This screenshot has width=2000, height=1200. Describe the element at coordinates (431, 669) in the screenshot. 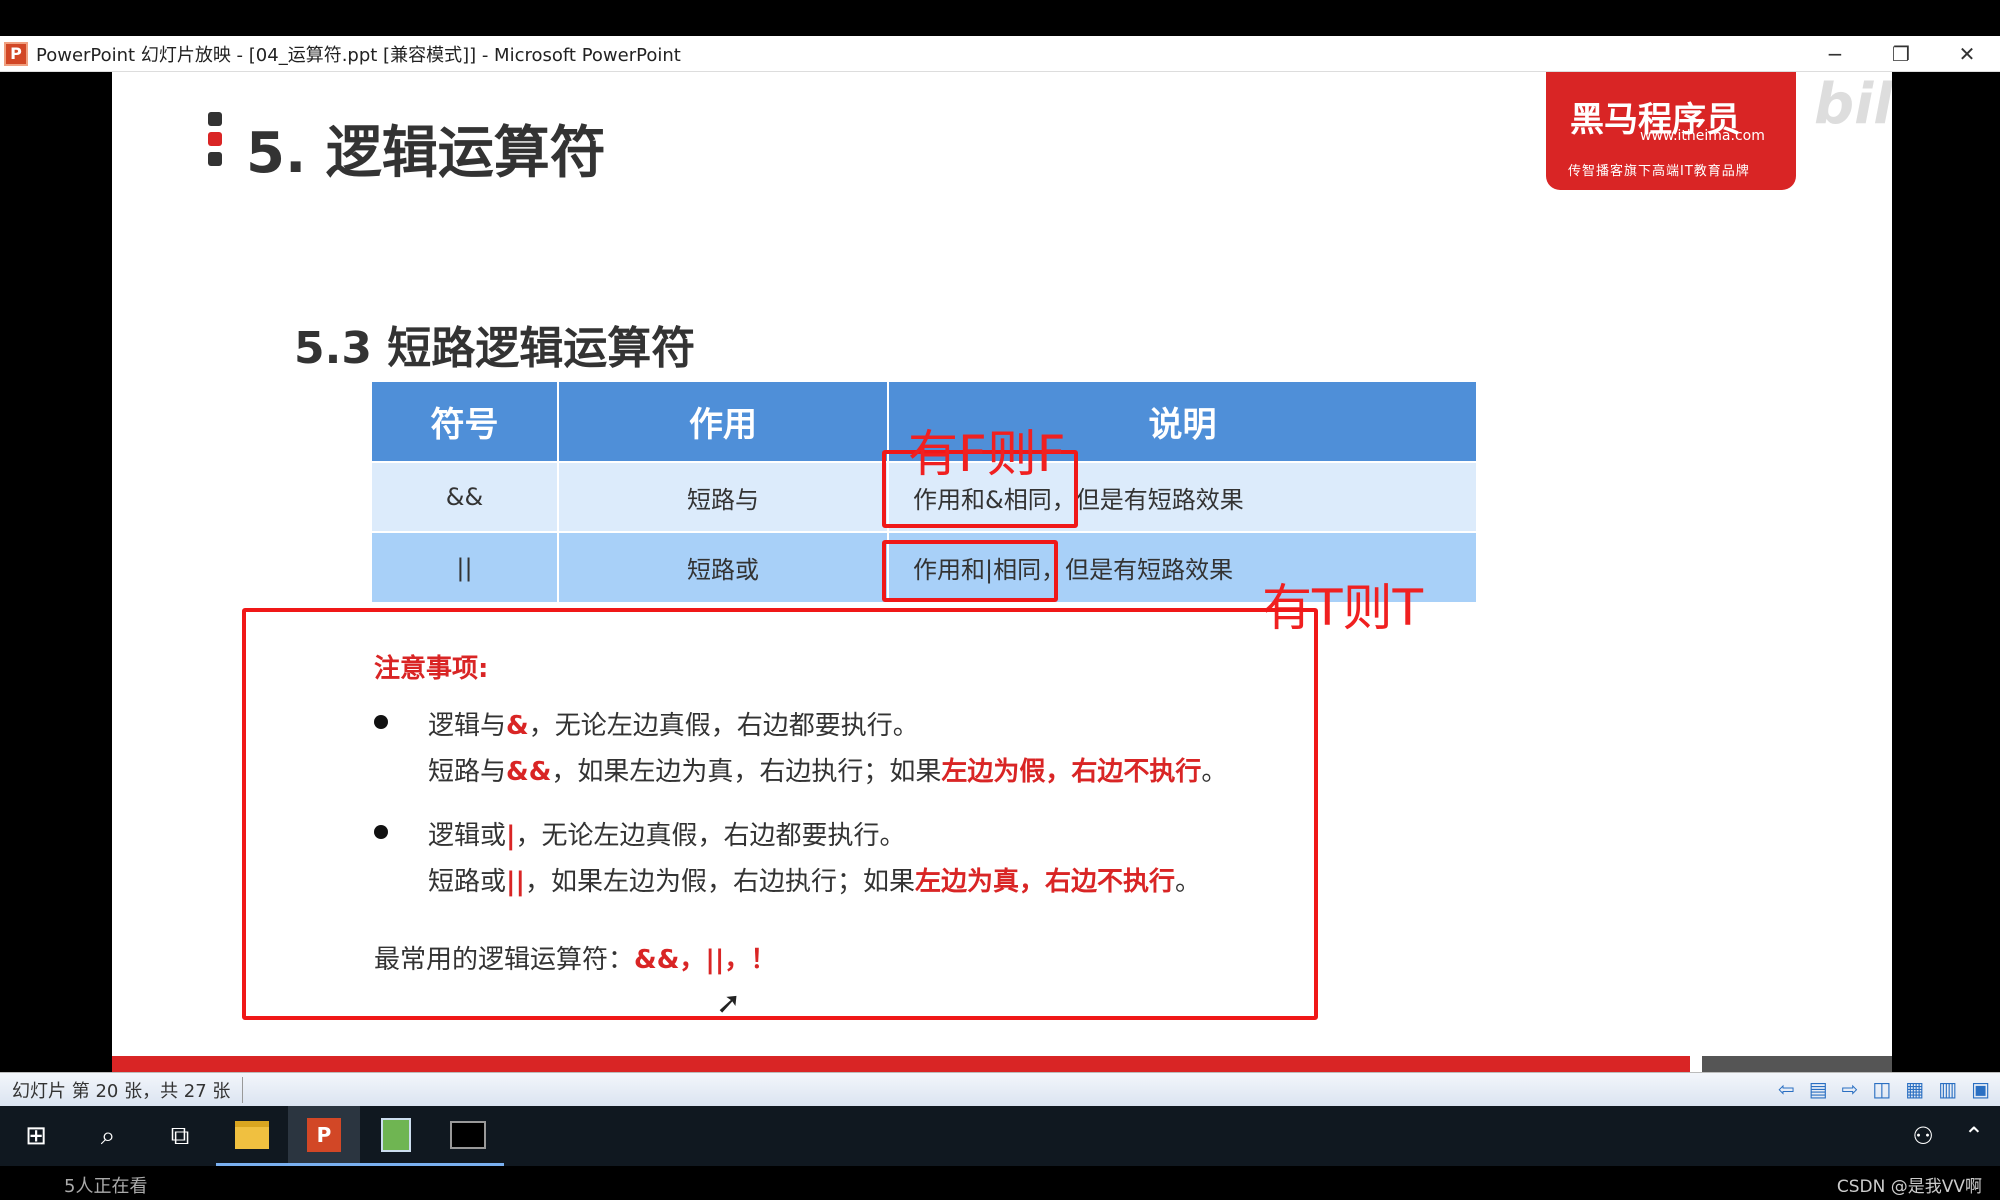

I see `notes-heading: 注意事项:` at that location.